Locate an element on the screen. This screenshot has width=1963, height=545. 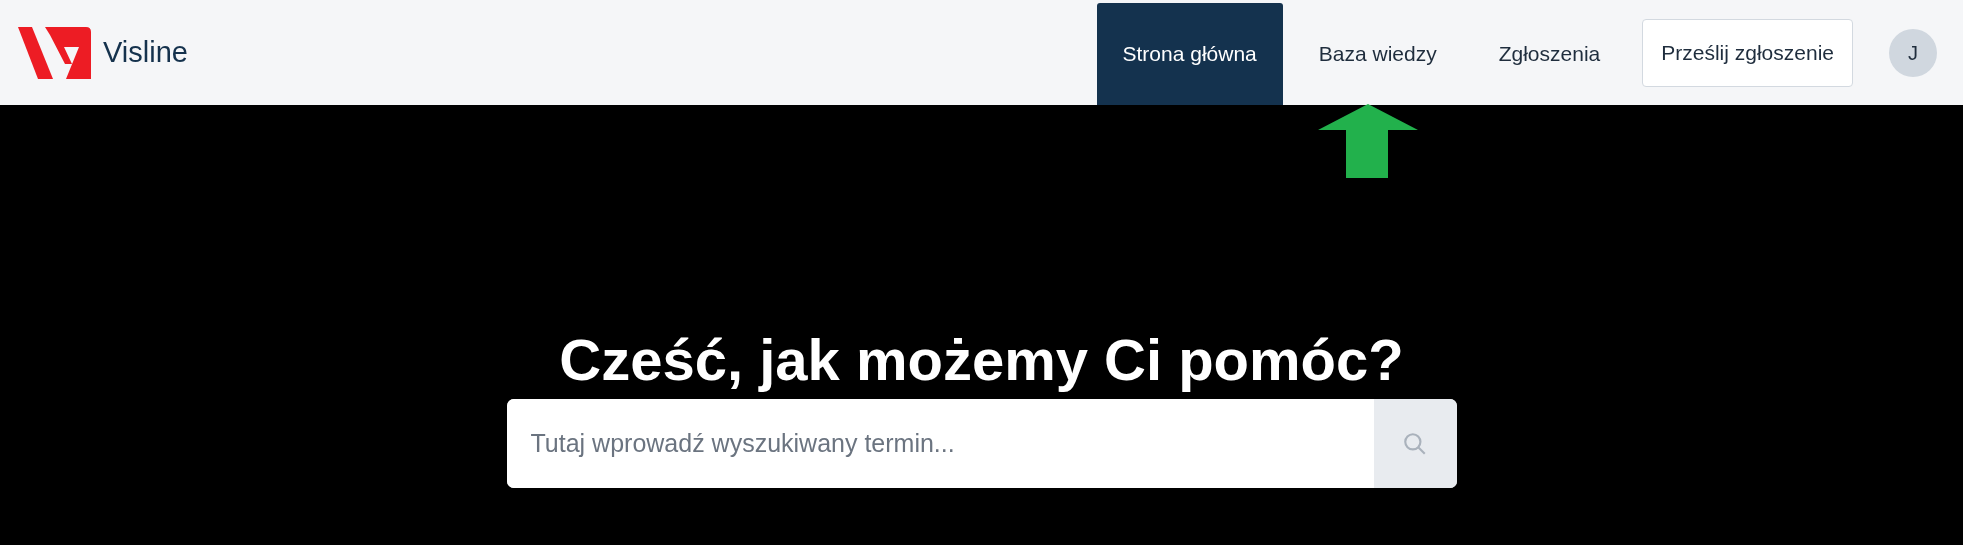
search-button is located at coordinates (1415, 443).